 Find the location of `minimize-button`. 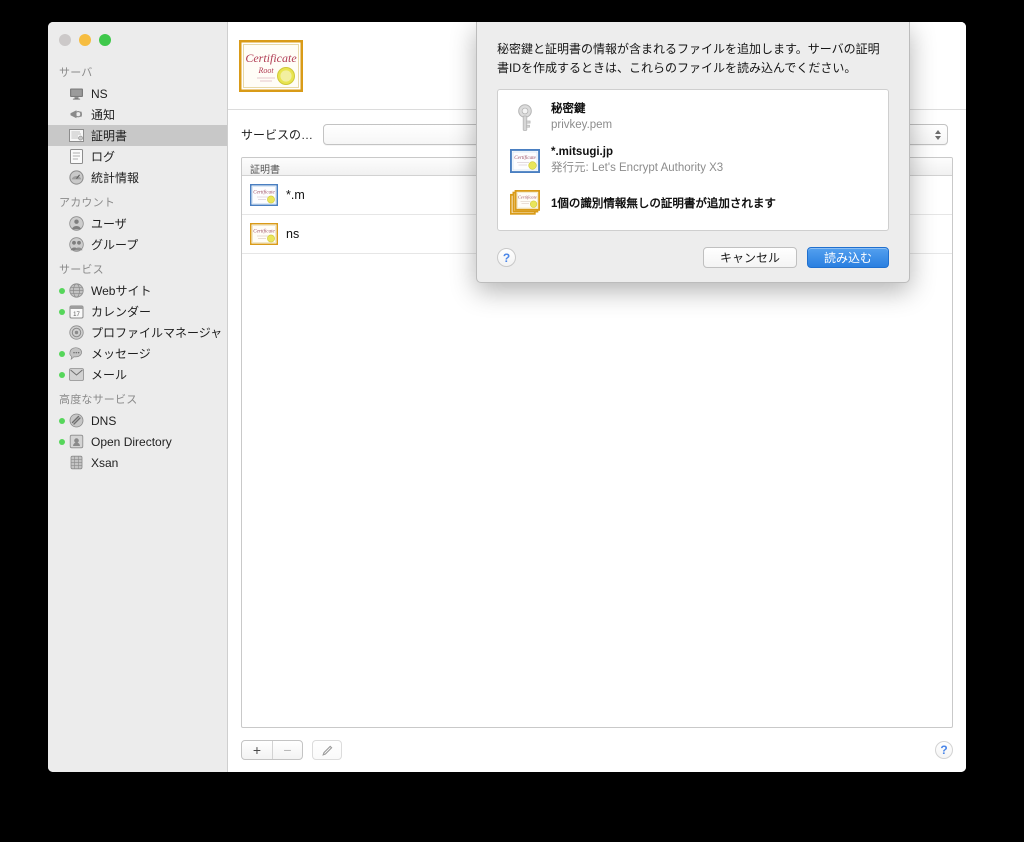

minimize-button is located at coordinates (85, 40).